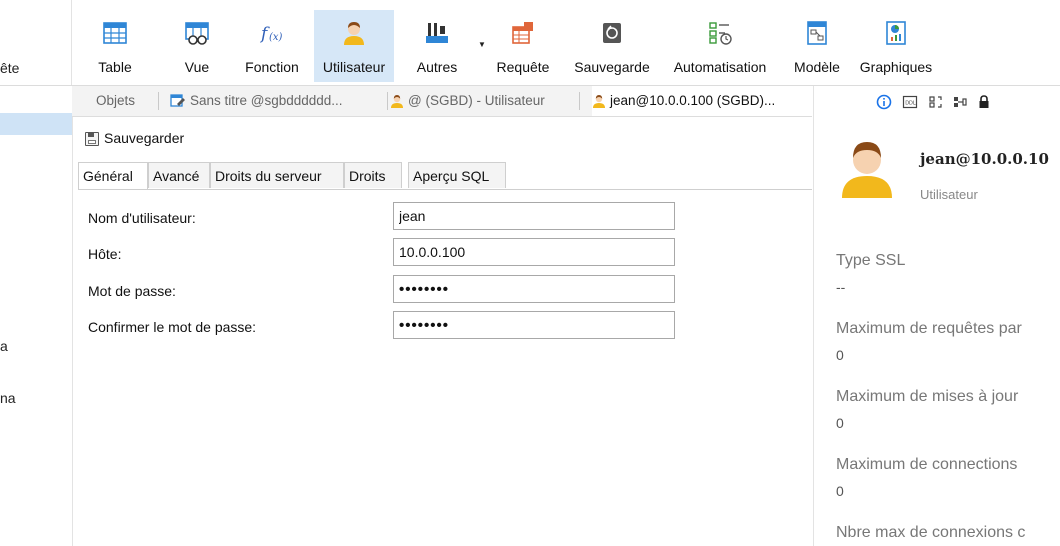  Describe the element at coordinates (984, 159) in the screenshot. I see `object-title: jean@10.0.0.10` at that location.